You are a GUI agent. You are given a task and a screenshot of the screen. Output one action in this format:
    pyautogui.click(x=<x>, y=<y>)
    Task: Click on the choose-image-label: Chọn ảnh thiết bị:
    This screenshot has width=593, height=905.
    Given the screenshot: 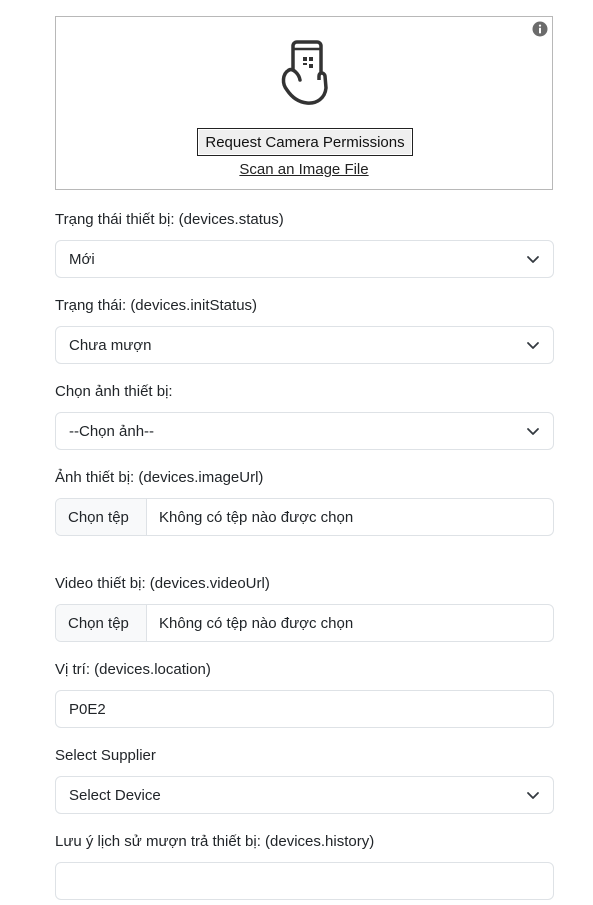 What is the action you would take?
    pyautogui.click(x=114, y=391)
    